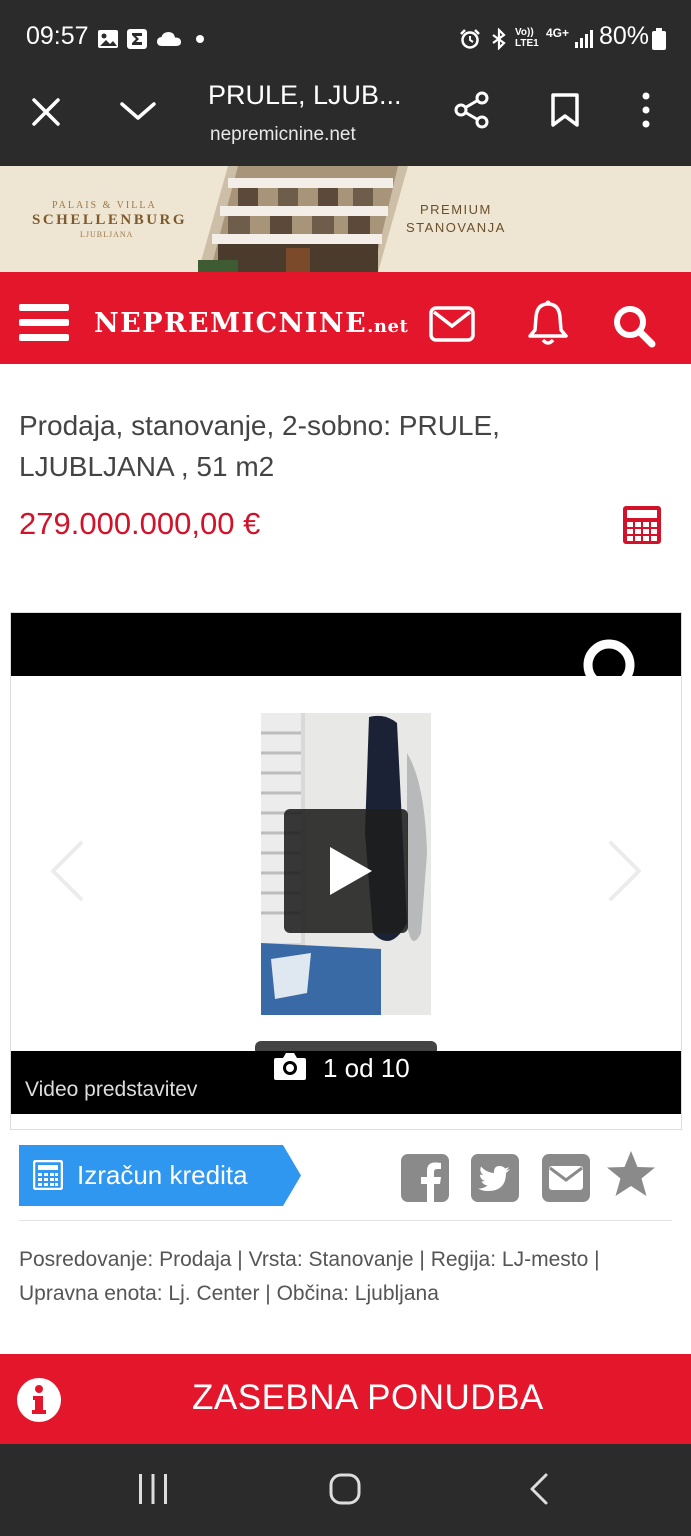 Image resolution: width=691 pixels, height=1536 pixels. Describe the element at coordinates (110, 220) in the screenshot. I see `ad-brand-name: SCHELLENBURG` at that location.